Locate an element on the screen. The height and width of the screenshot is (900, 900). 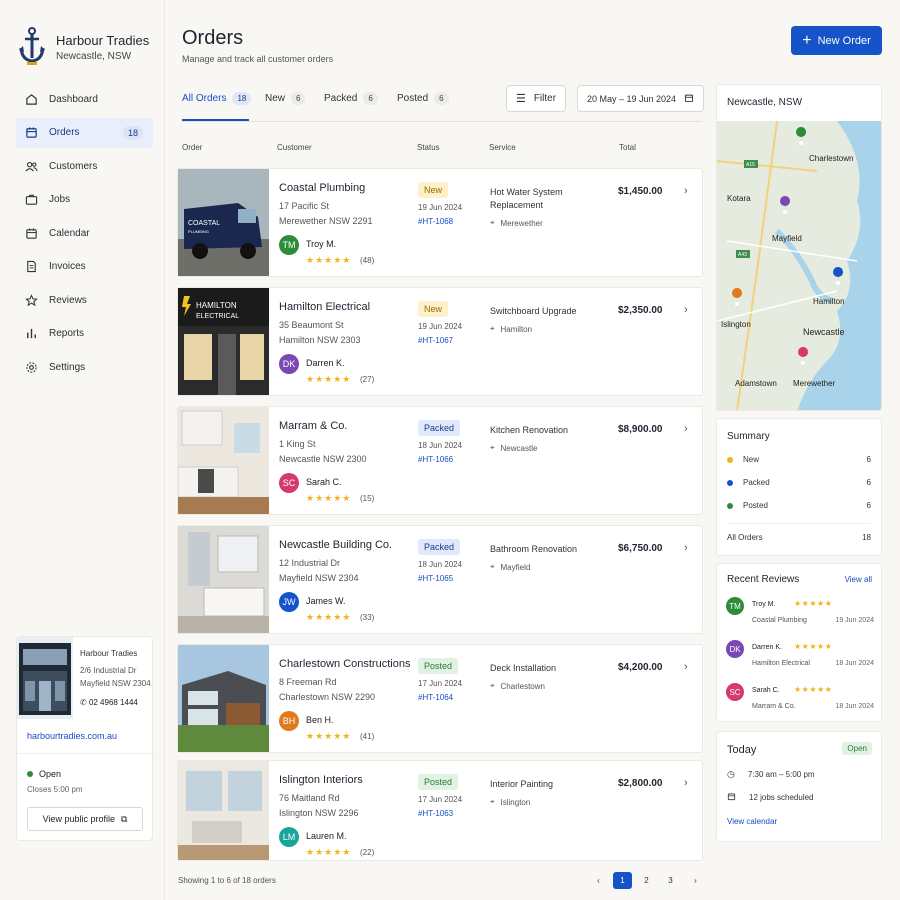
sidebar-item-label: Calendar is located at coordinates (69, 233).